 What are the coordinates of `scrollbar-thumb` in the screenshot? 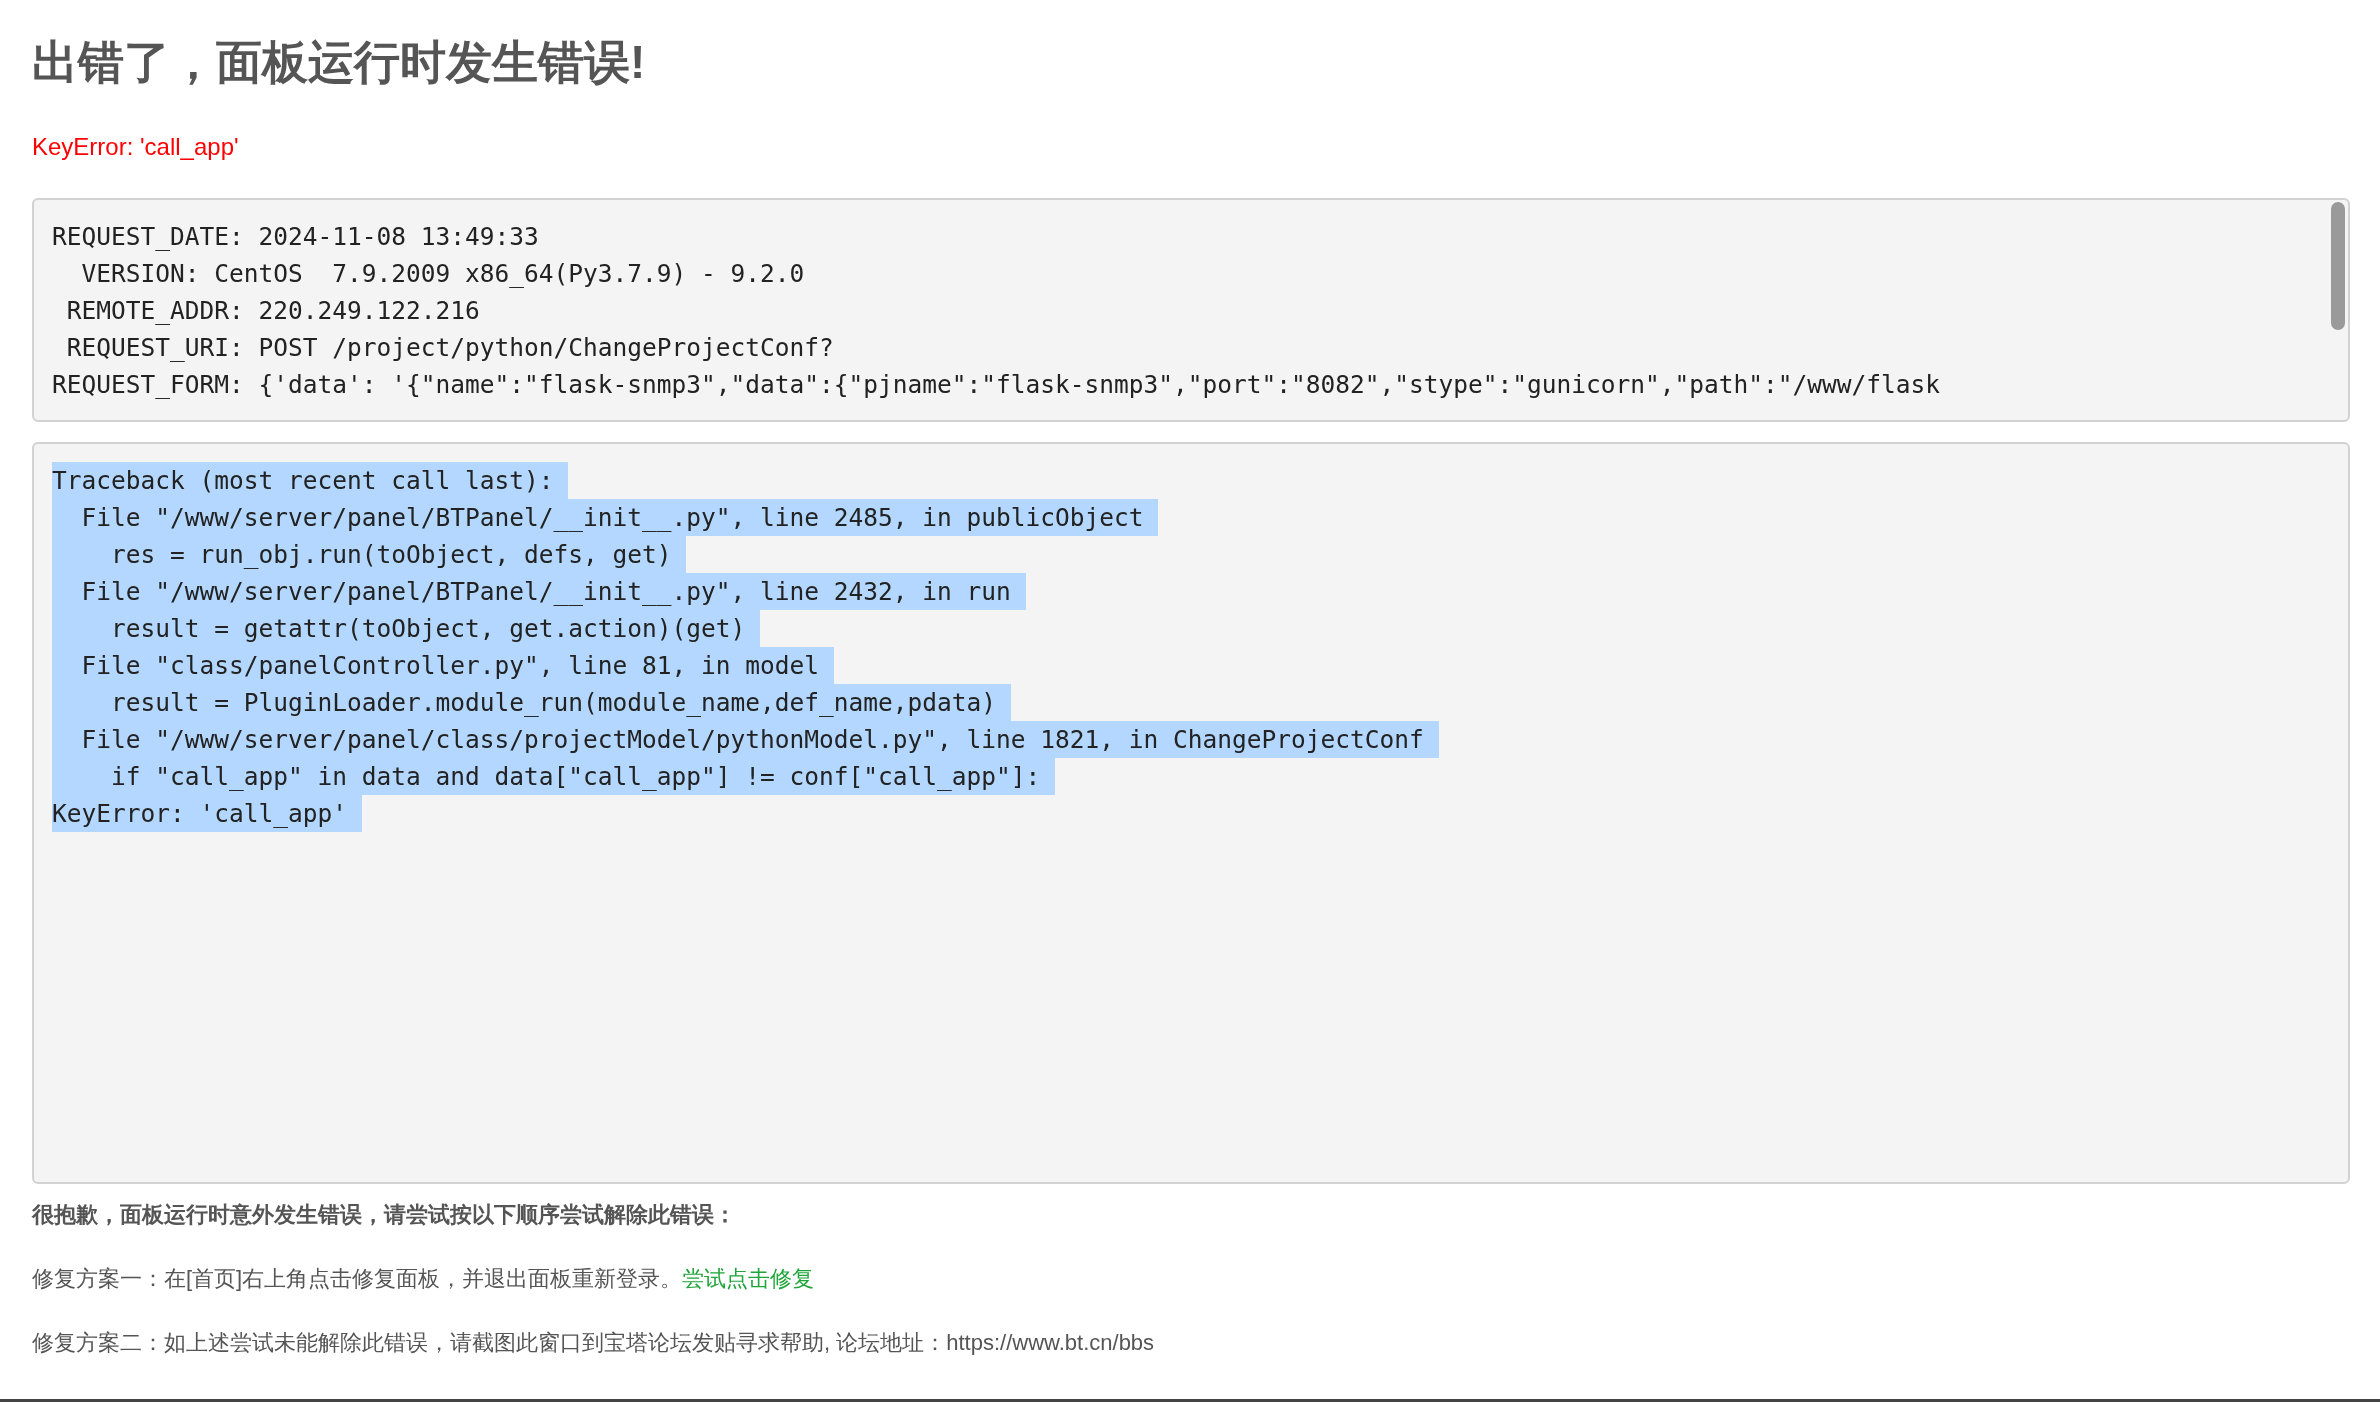 It's located at (2338, 266).